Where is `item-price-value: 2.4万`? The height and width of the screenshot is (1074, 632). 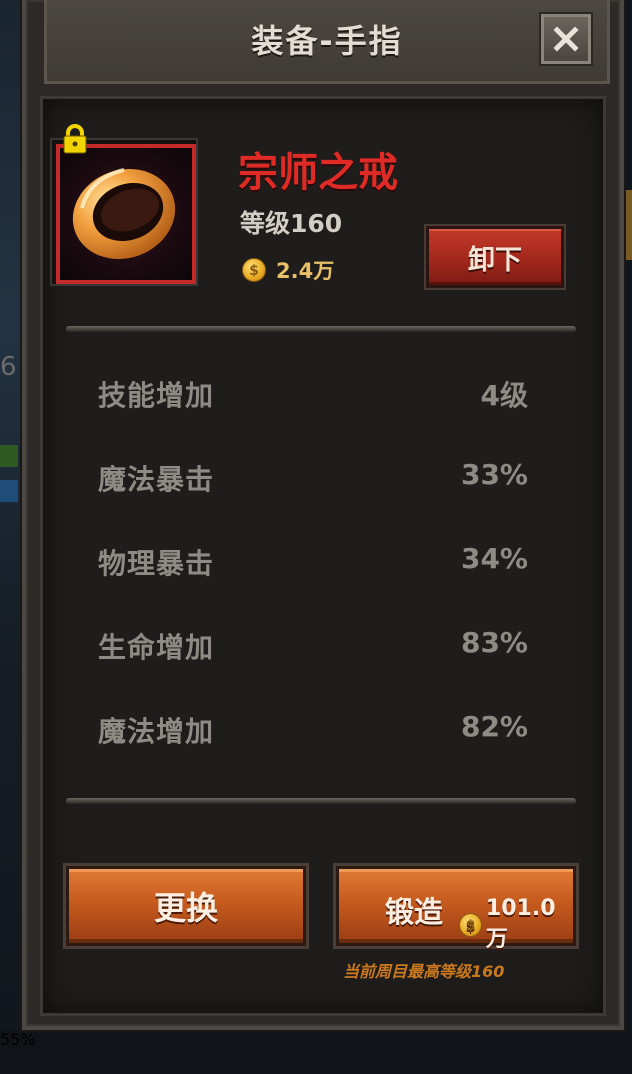 item-price-value: 2.4万 is located at coordinates (305, 271).